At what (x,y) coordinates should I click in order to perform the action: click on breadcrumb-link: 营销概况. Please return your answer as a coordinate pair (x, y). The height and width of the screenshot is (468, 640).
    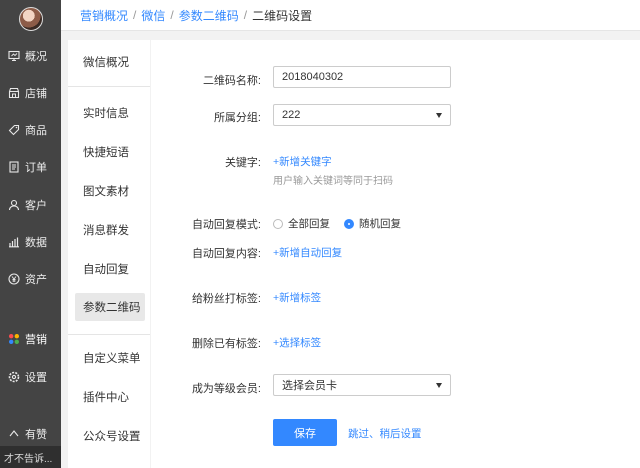
    Looking at the image, I should click on (104, 15).